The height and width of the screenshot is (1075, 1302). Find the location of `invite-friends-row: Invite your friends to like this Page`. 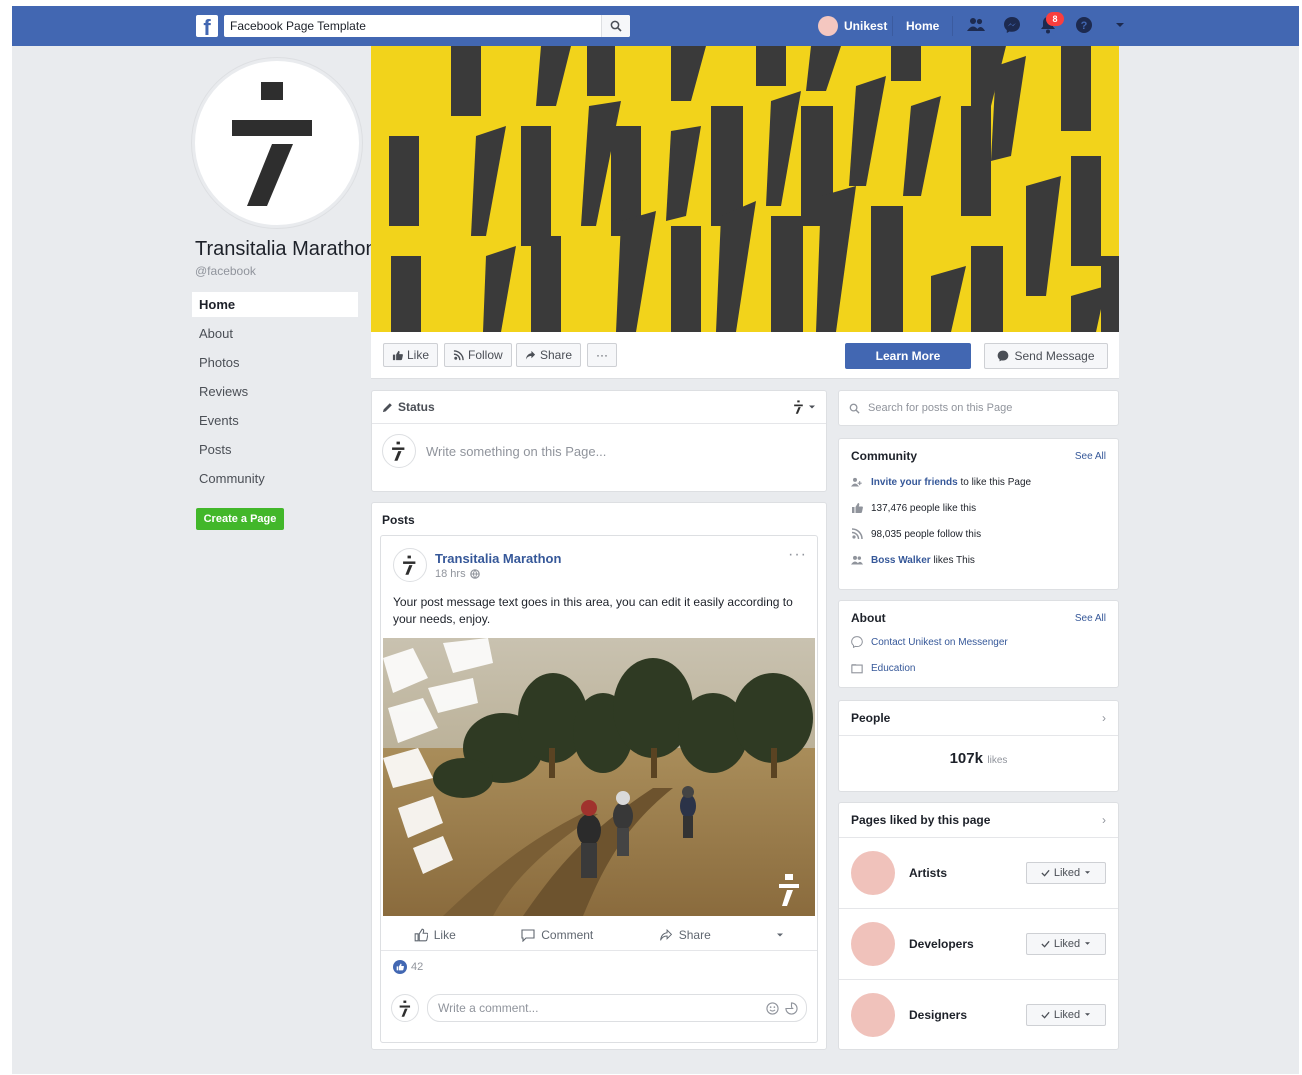

invite-friends-row: Invite your friends to like this Page is located at coordinates (978, 482).